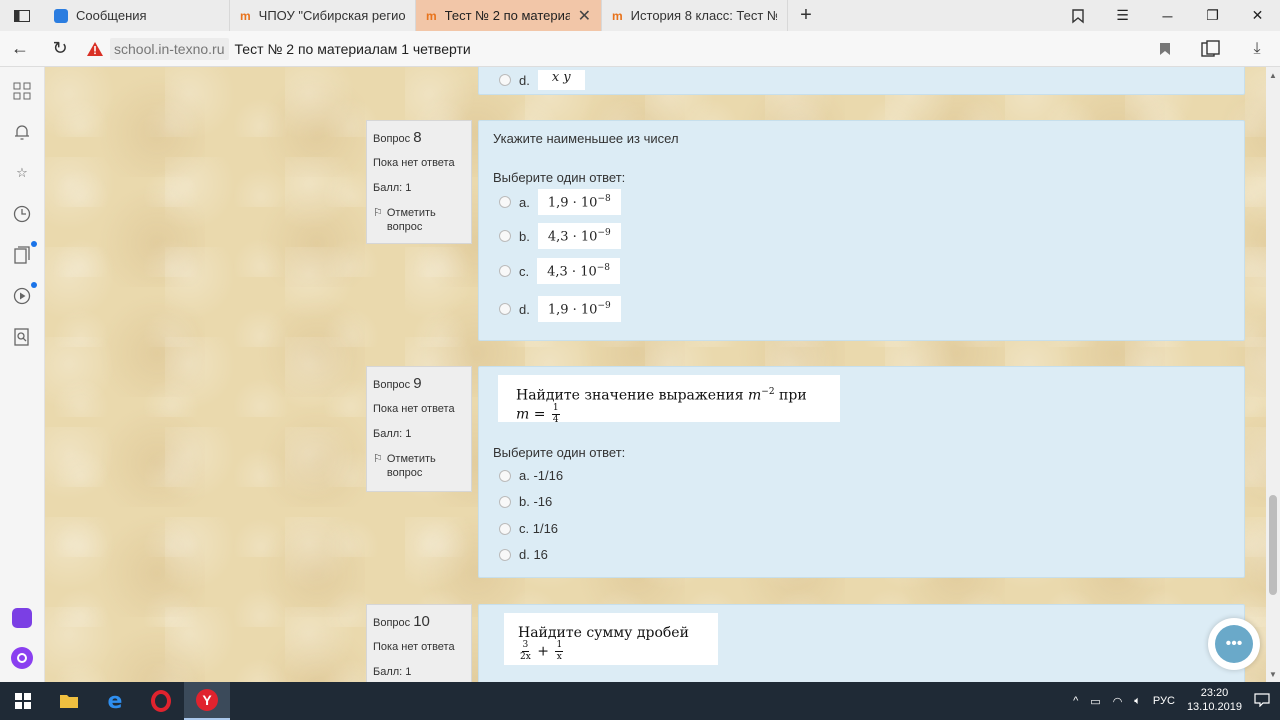 The width and height of the screenshot is (1280, 720). I want to click on option-text: a. -1/16, so click(541, 475).